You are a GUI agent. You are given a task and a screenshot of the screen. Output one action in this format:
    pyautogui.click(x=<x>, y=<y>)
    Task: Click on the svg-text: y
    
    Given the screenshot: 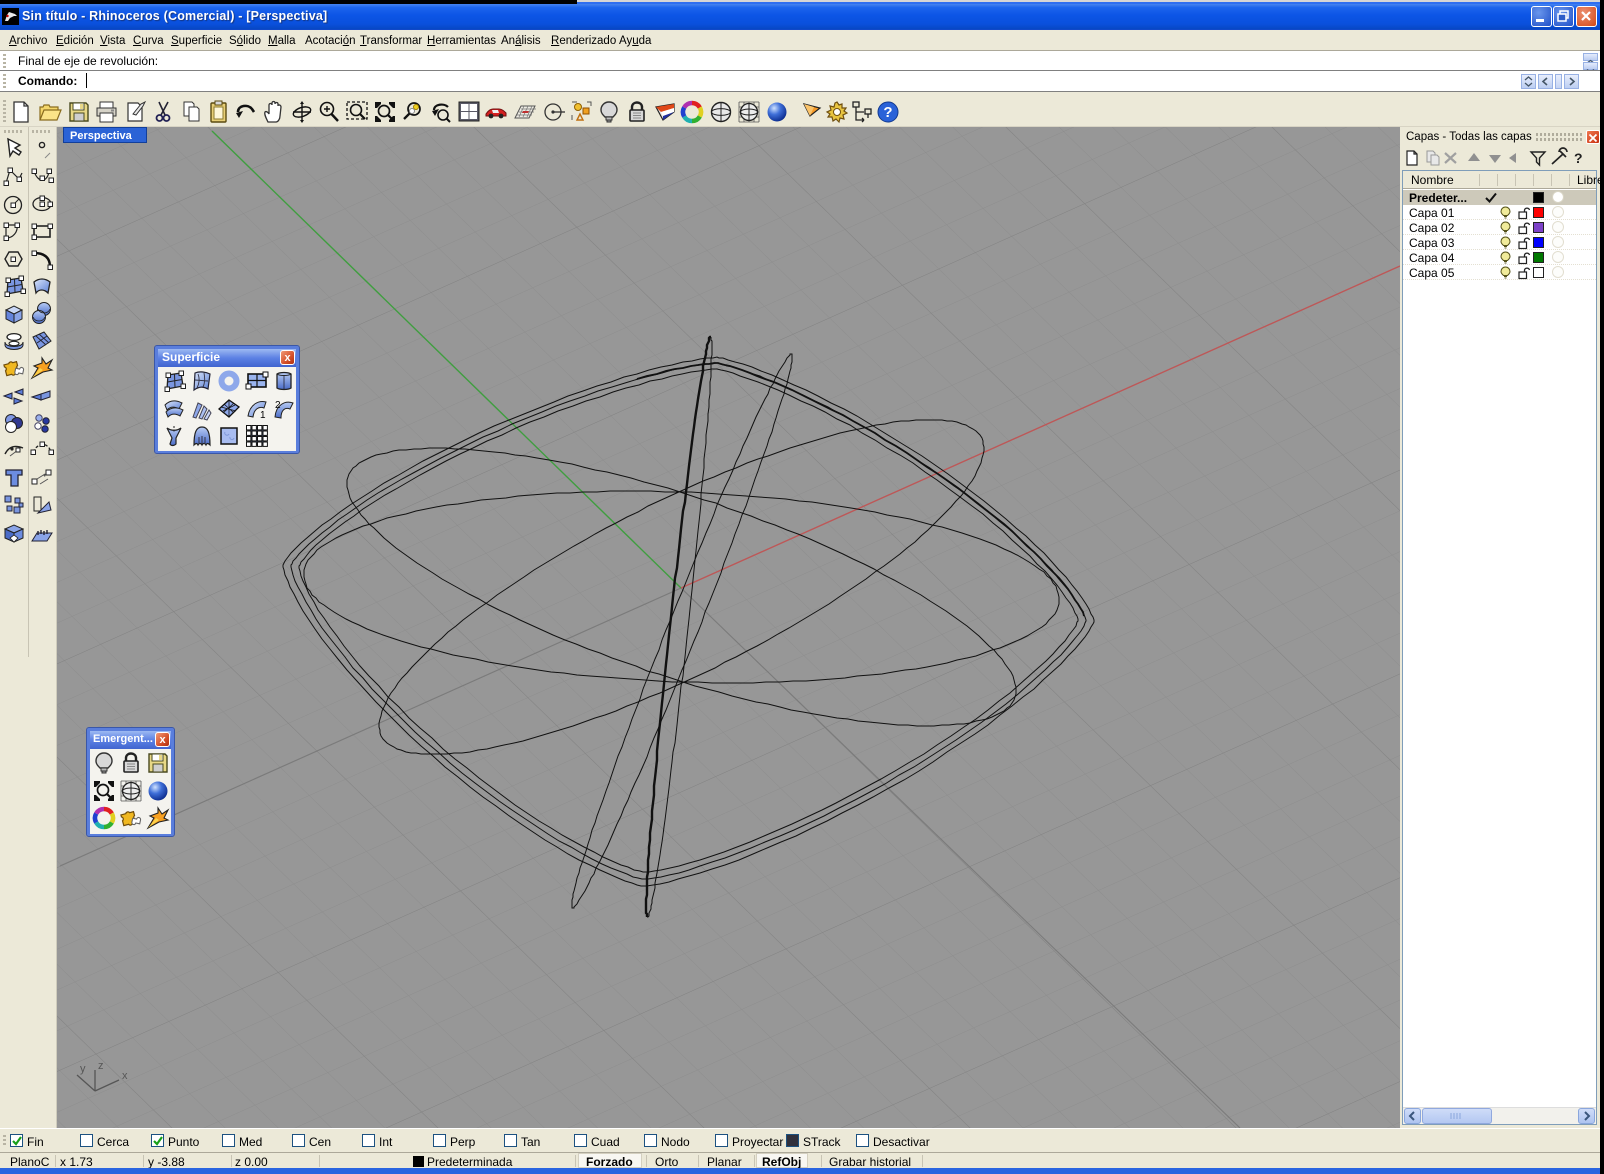 What is the action you would take?
    pyautogui.click(x=83, y=1069)
    